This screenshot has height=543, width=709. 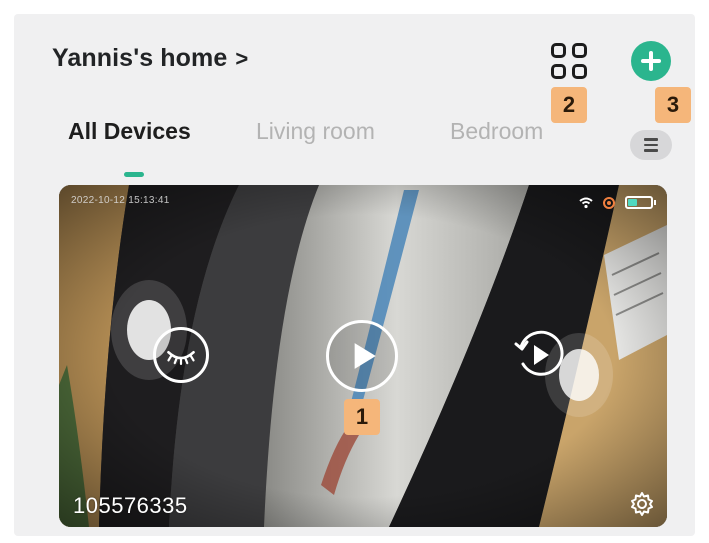 What do you see at coordinates (569, 61) in the screenshot?
I see `grid-view-button` at bounding box center [569, 61].